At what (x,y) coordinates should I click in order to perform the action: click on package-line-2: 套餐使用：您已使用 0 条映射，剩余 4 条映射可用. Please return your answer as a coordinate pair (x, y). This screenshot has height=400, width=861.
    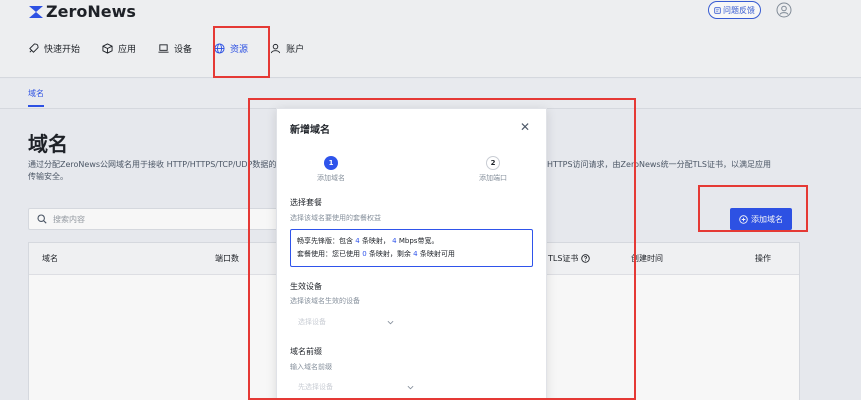
    Looking at the image, I should click on (411, 254).